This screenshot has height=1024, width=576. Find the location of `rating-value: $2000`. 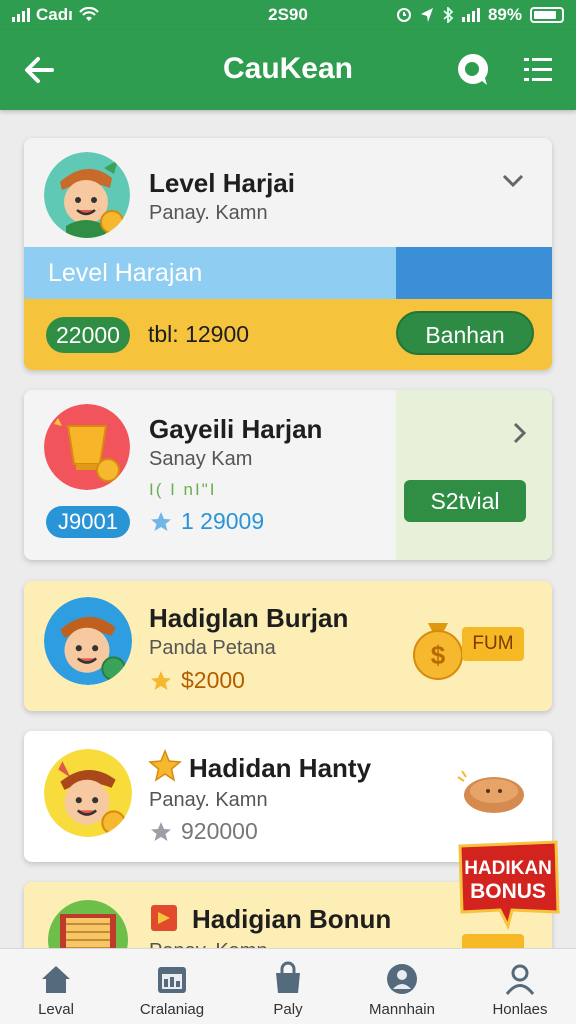

rating-value: $2000 is located at coordinates (213, 680).